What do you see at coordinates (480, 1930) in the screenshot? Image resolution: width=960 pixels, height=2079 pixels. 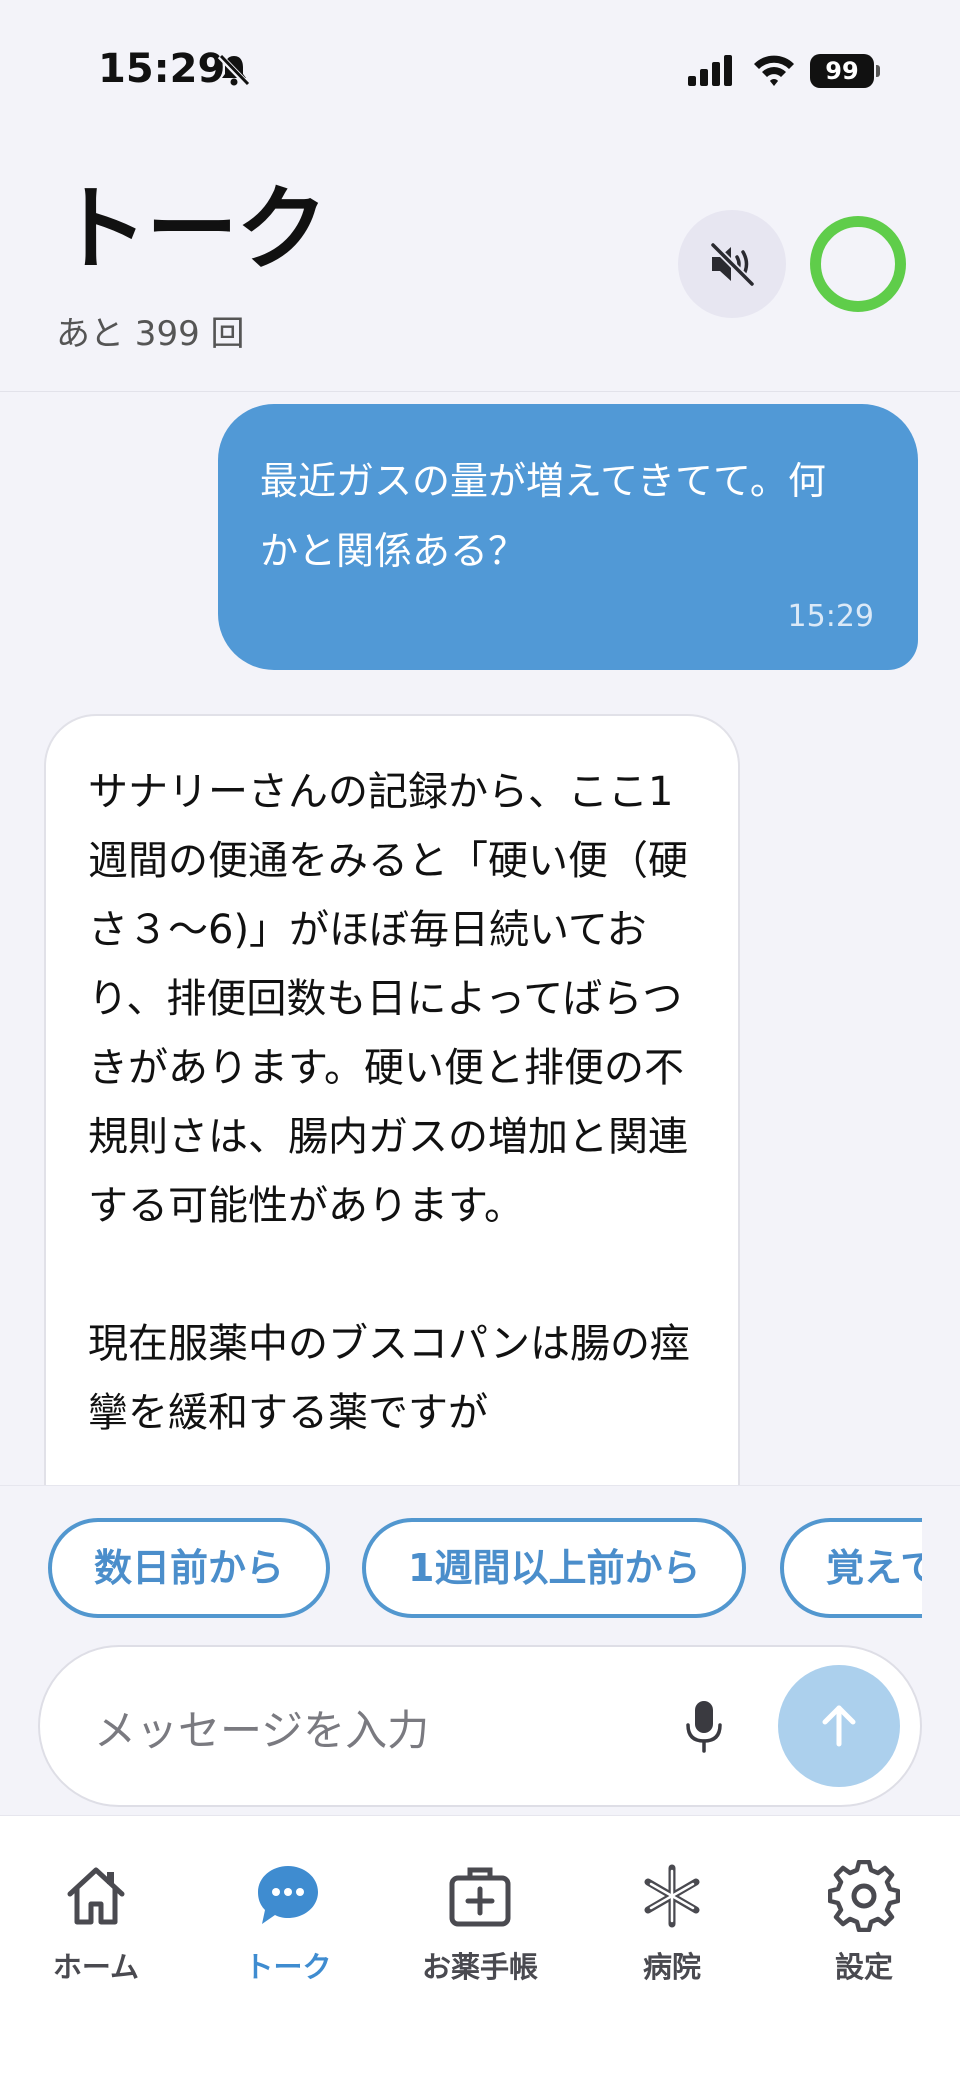 I see `tab-medicine-notebook: お薬手帳` at bounding box center [480, 1930].